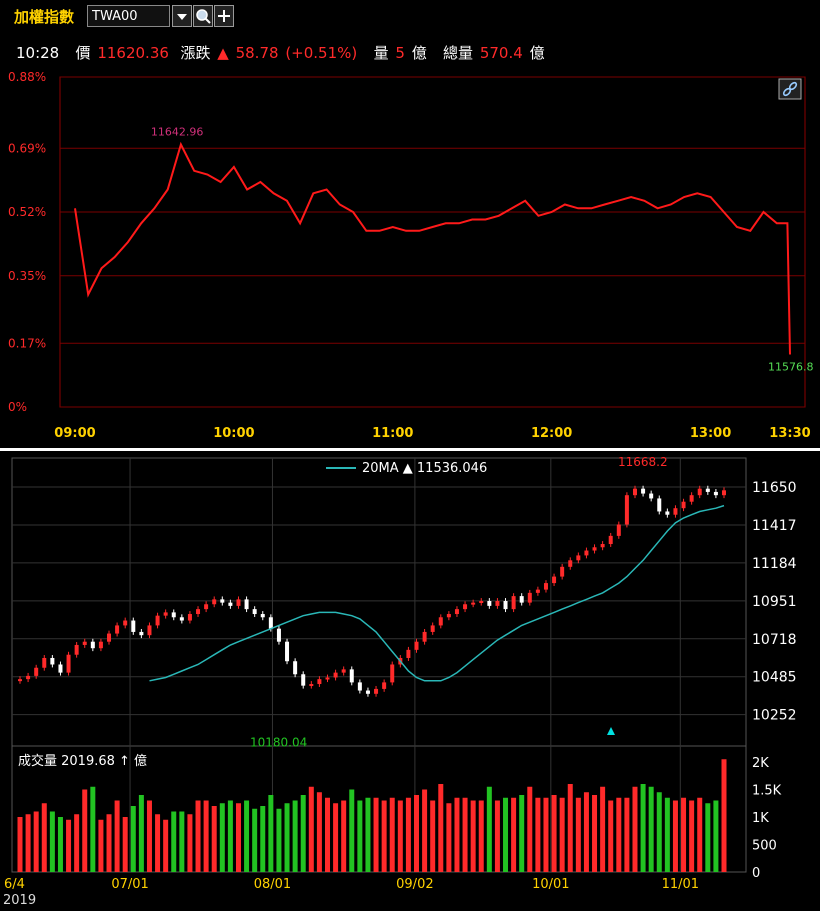  I want to click on ma-legend: 20MA ▲ 11536.046, so click(406, 468).